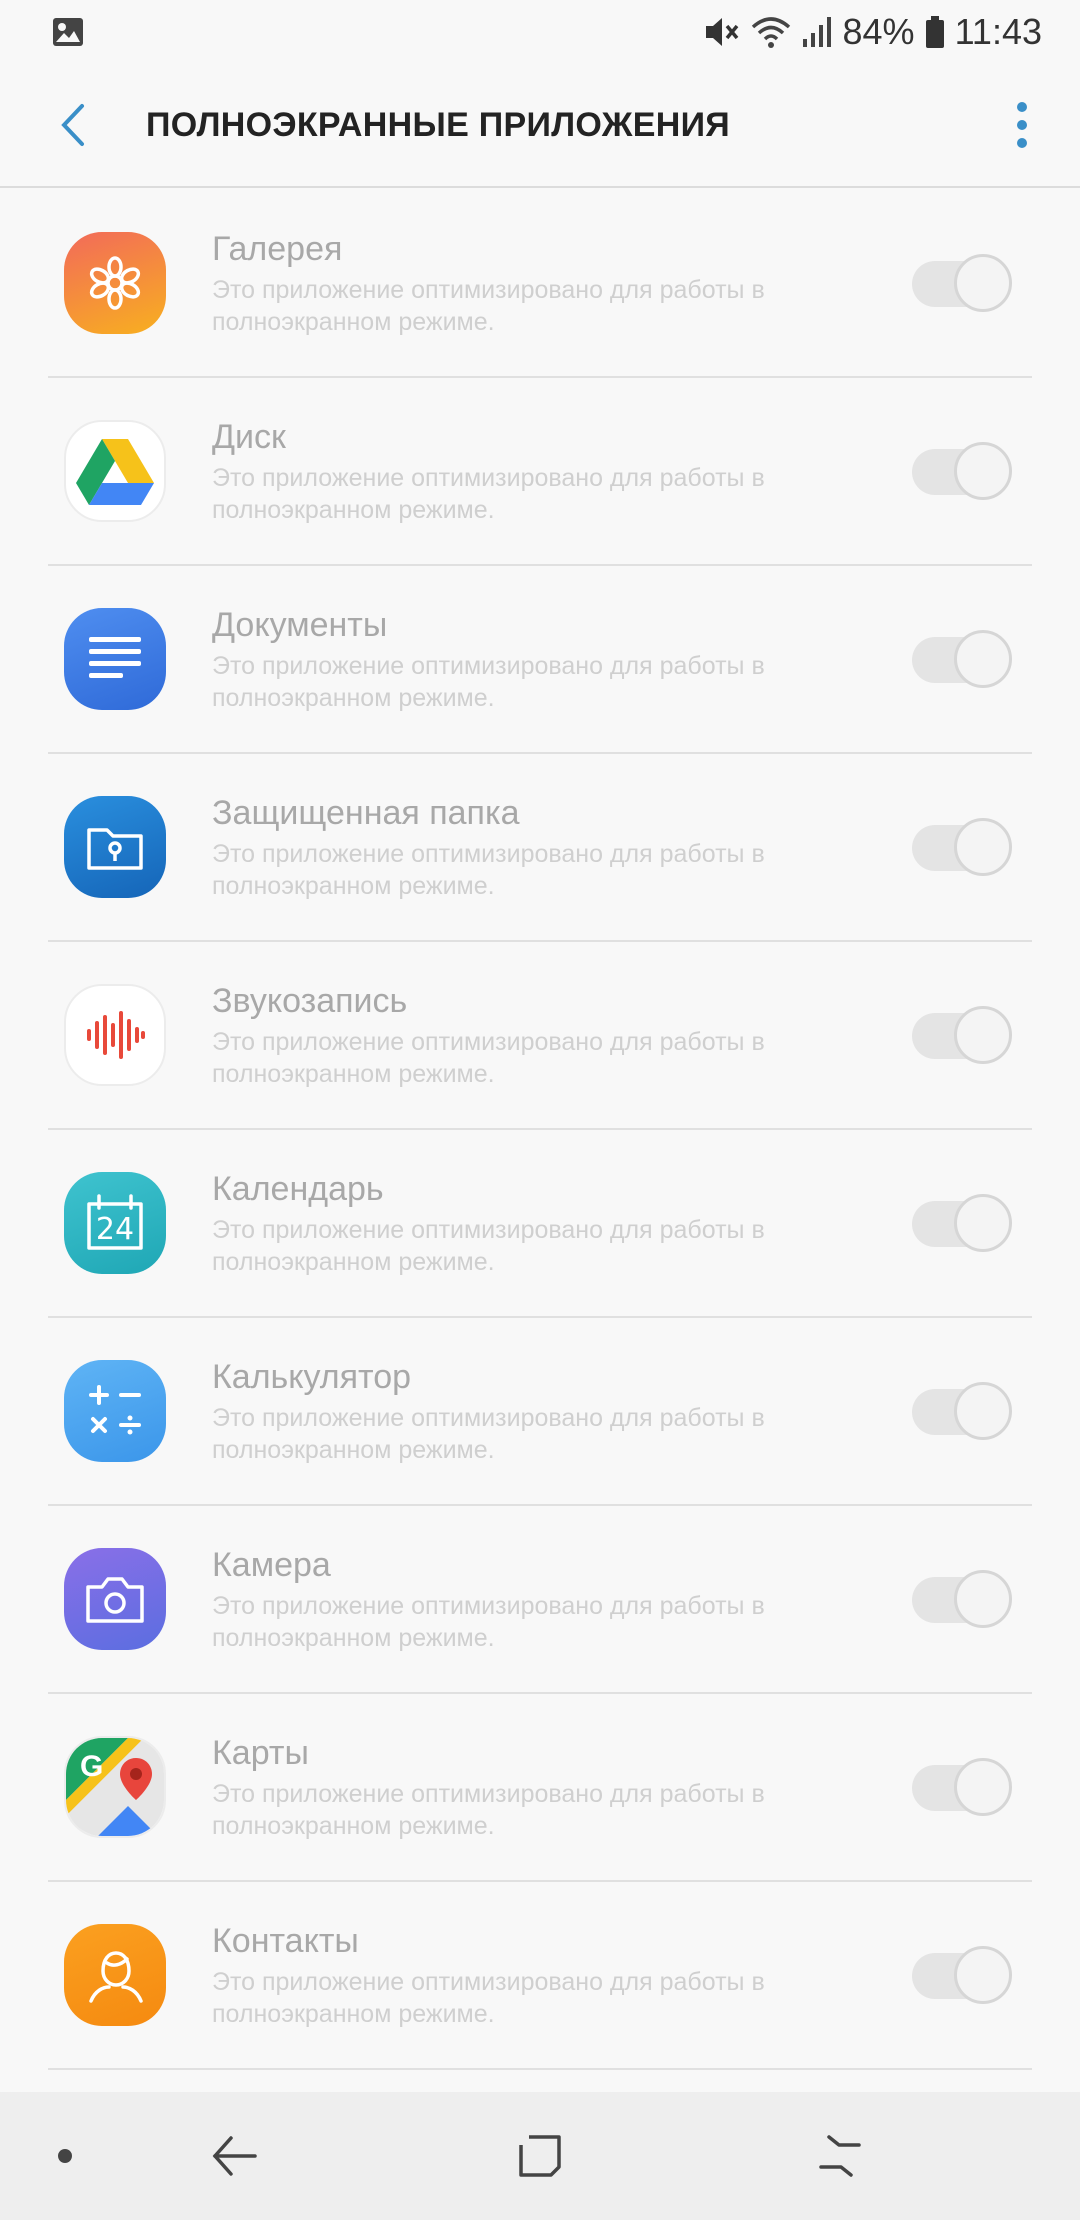 This screenshot has height=2220, width=1080. What do you see at coordinates (260, 1753) in the screenshot?
I see `app-name: Карты` at bounding box center [260, 1753].